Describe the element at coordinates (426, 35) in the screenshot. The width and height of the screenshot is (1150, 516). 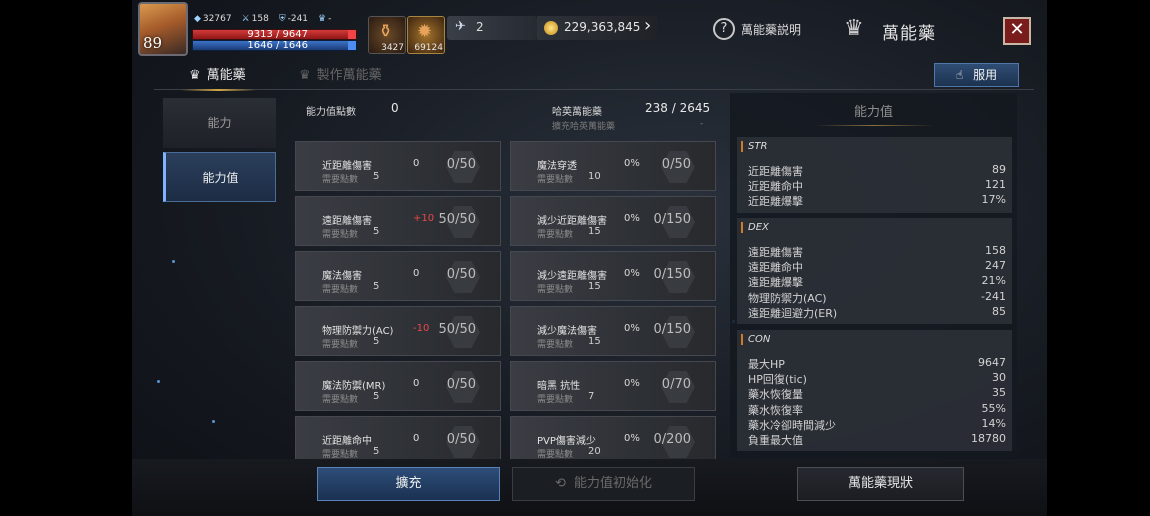
I see `potion-slot-2: ✹ 69124` at that location.